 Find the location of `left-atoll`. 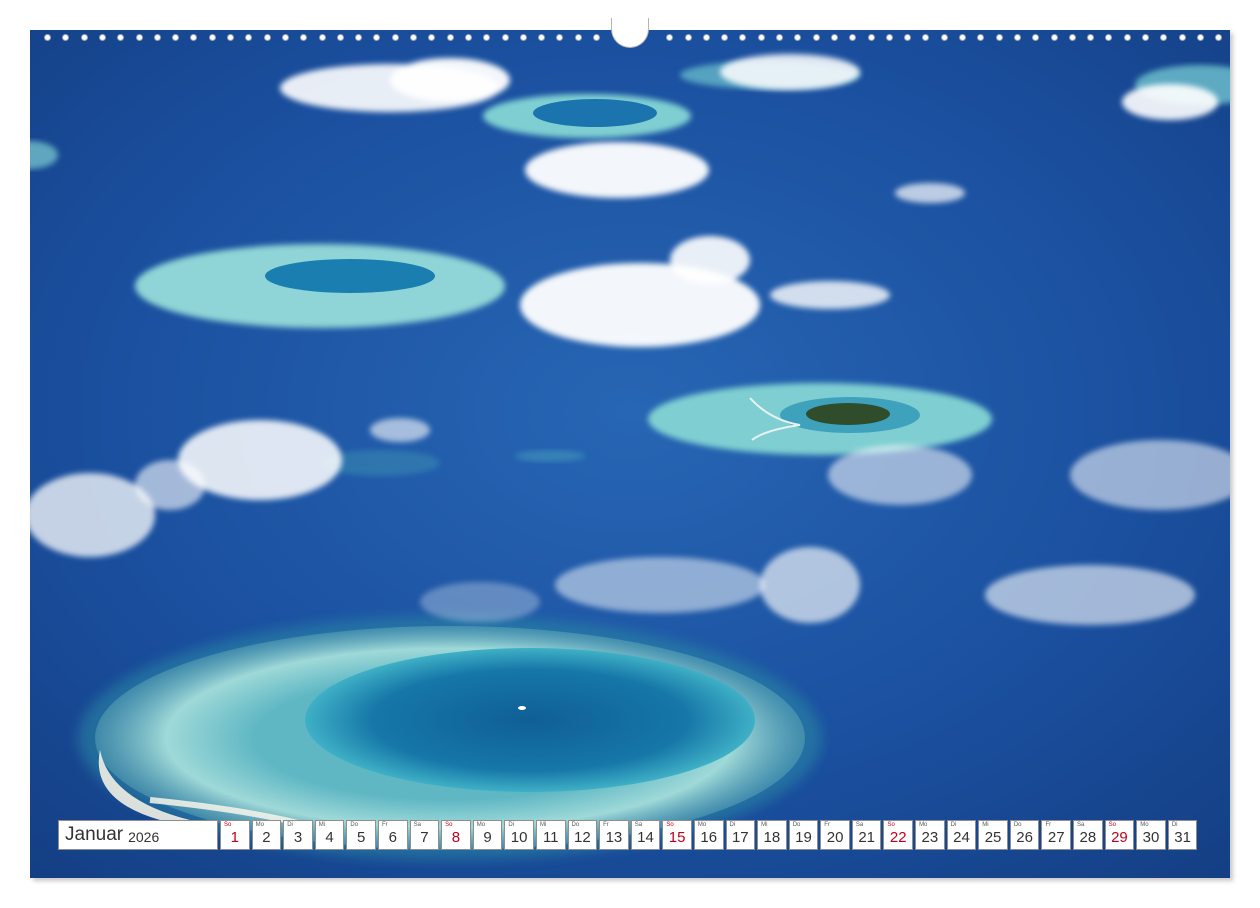

left-atoll is located at coordinates (320, 286).